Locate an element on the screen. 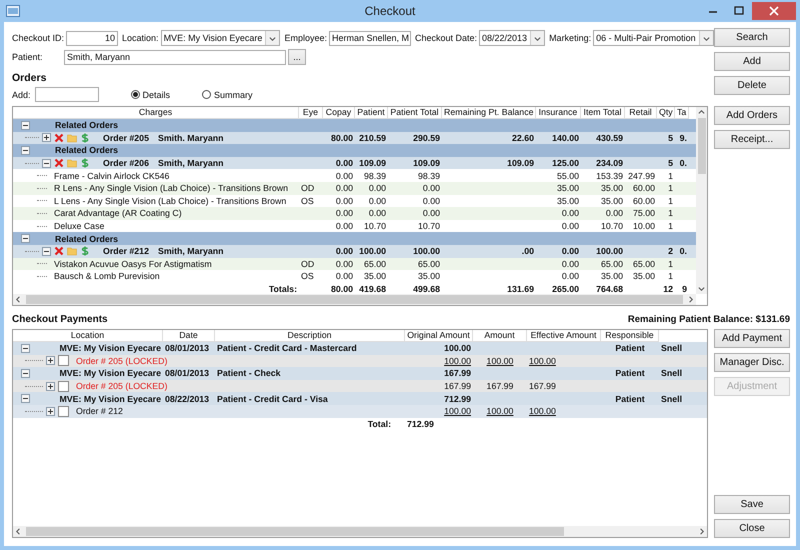 The width and height of the screenshot is (800, 550). input-field: Herman Snellen, M is located at coordinates (369, 38).